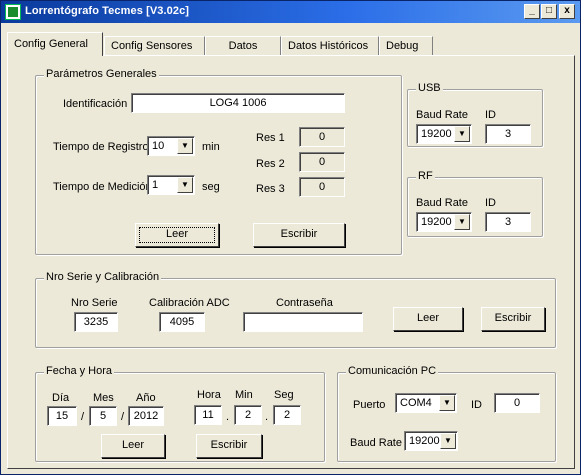 This screenshot has height=475, width=581. Describe the element at coordinates (103, 416) in the screenshot. I see `mes-field: 5` at that location.